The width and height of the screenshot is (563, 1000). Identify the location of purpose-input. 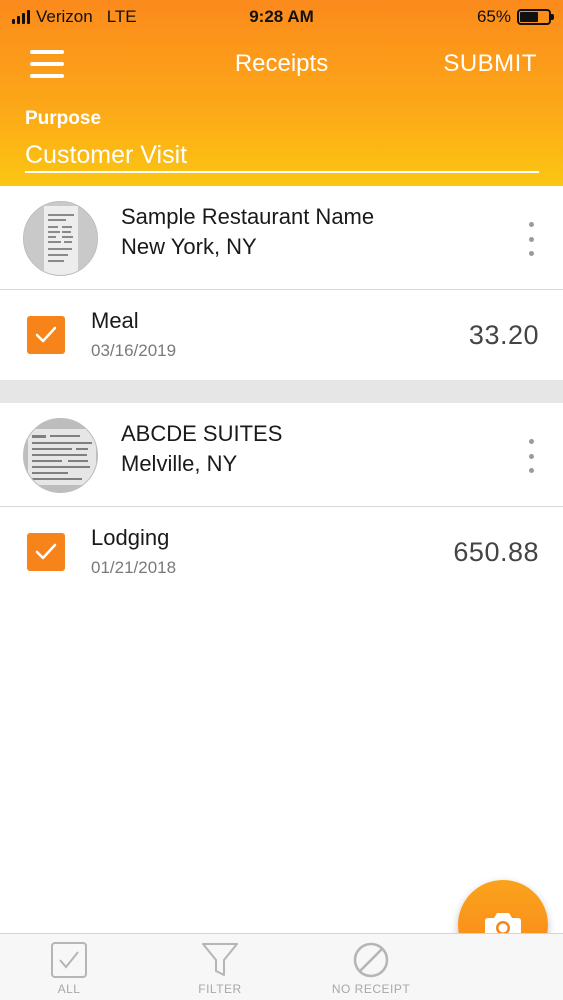
(282, 156).